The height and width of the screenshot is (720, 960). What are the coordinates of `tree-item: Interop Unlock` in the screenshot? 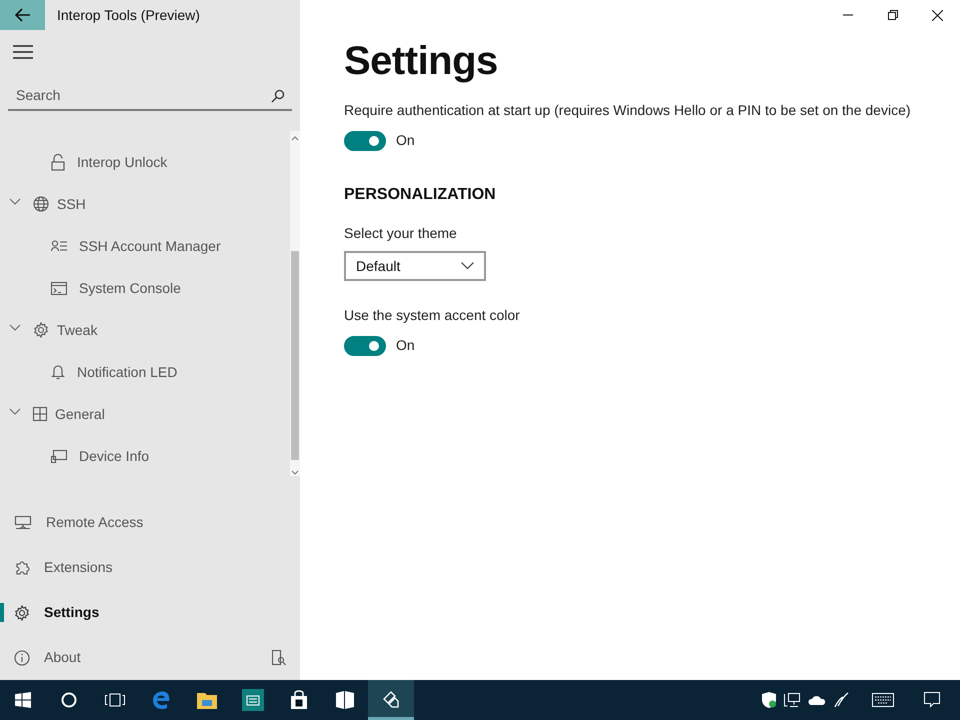 It's located at (145, 162).